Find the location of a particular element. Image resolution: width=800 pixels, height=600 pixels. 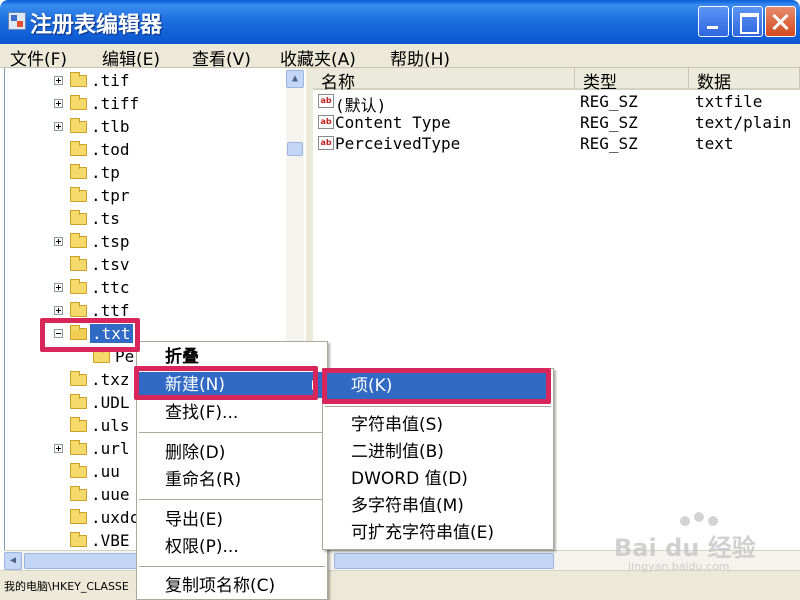

sub-new-expandable-string-value: 可扩充字符串值(E) is located at coordinates (438, 533).